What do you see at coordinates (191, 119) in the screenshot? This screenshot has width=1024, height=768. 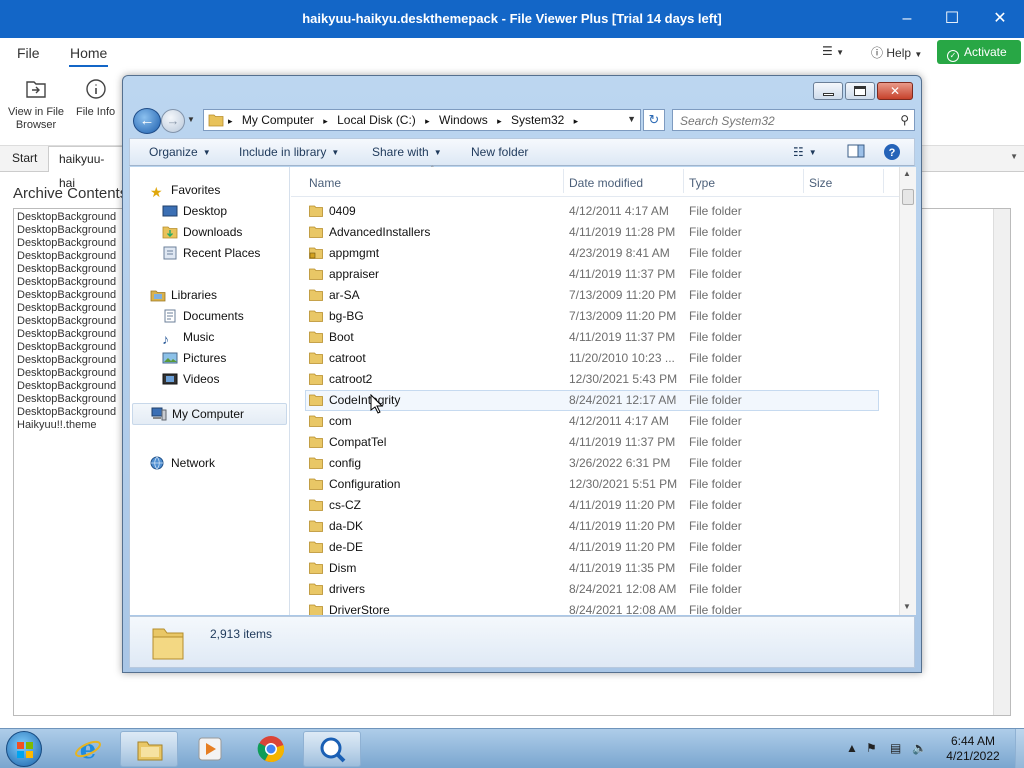 I see `history-dropdown-icon: ▼` at bounding box center [191, 119].